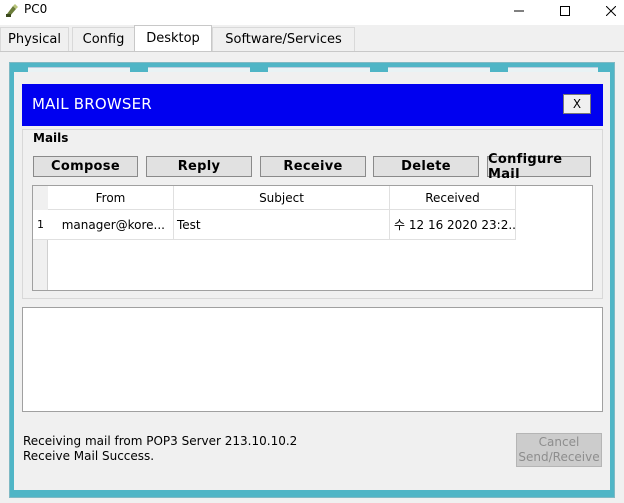 This screenshot has height=503, width=624. I want to click on column-header-received: Received, so click(453, 198).